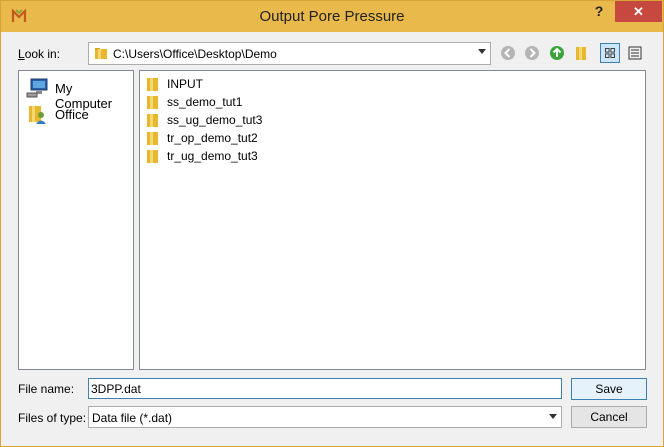 Image resolution: width=664 pixels, height=447 pixels. I want to click on user-folder-icon, so click(37, 115).